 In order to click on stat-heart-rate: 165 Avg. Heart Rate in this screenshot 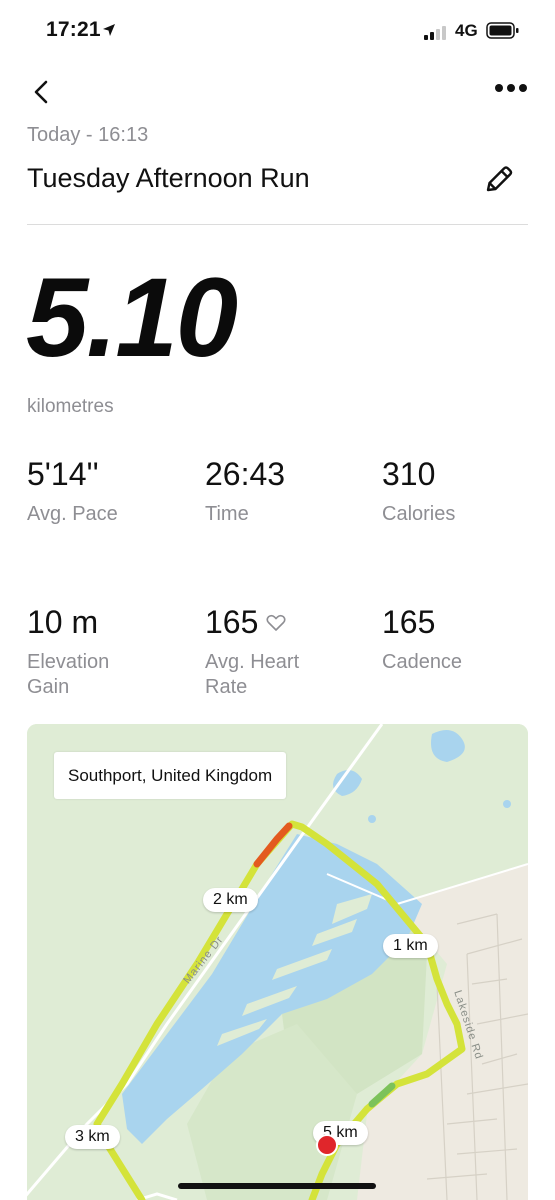, I will do `click(285, 653)`.